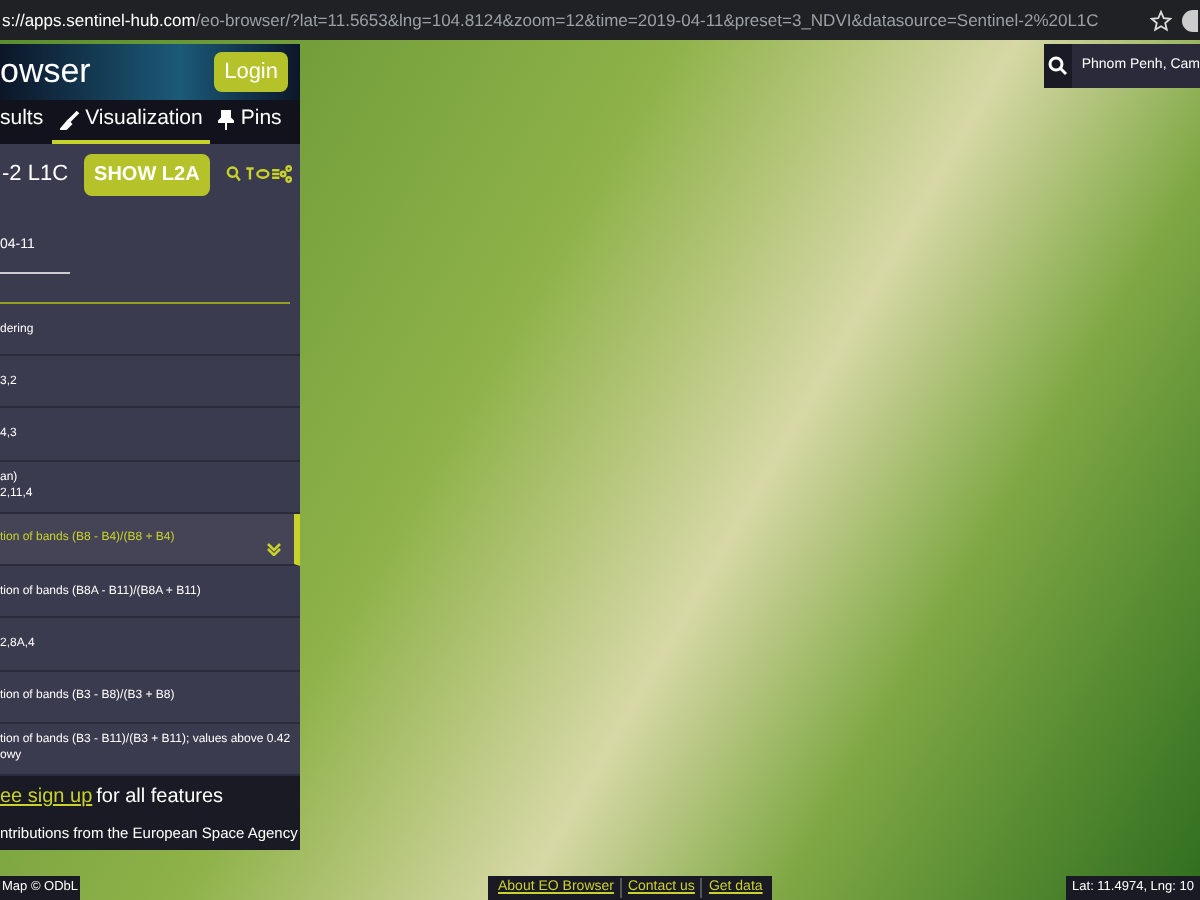 The width and height of the screenshot is (1200, 900). I want to click on panel-tab: Visualization, so click(131, 122).